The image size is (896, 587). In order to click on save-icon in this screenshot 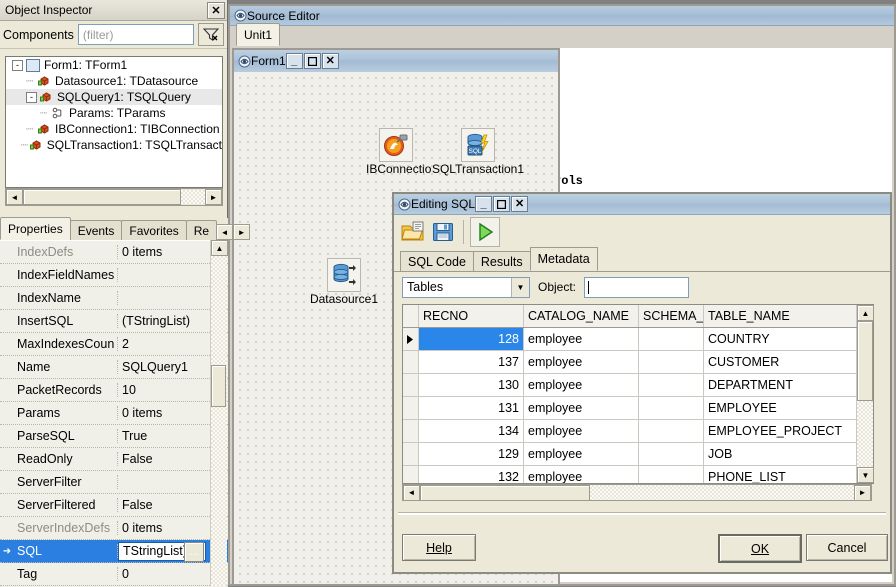, I will do `click(443, 232)`.